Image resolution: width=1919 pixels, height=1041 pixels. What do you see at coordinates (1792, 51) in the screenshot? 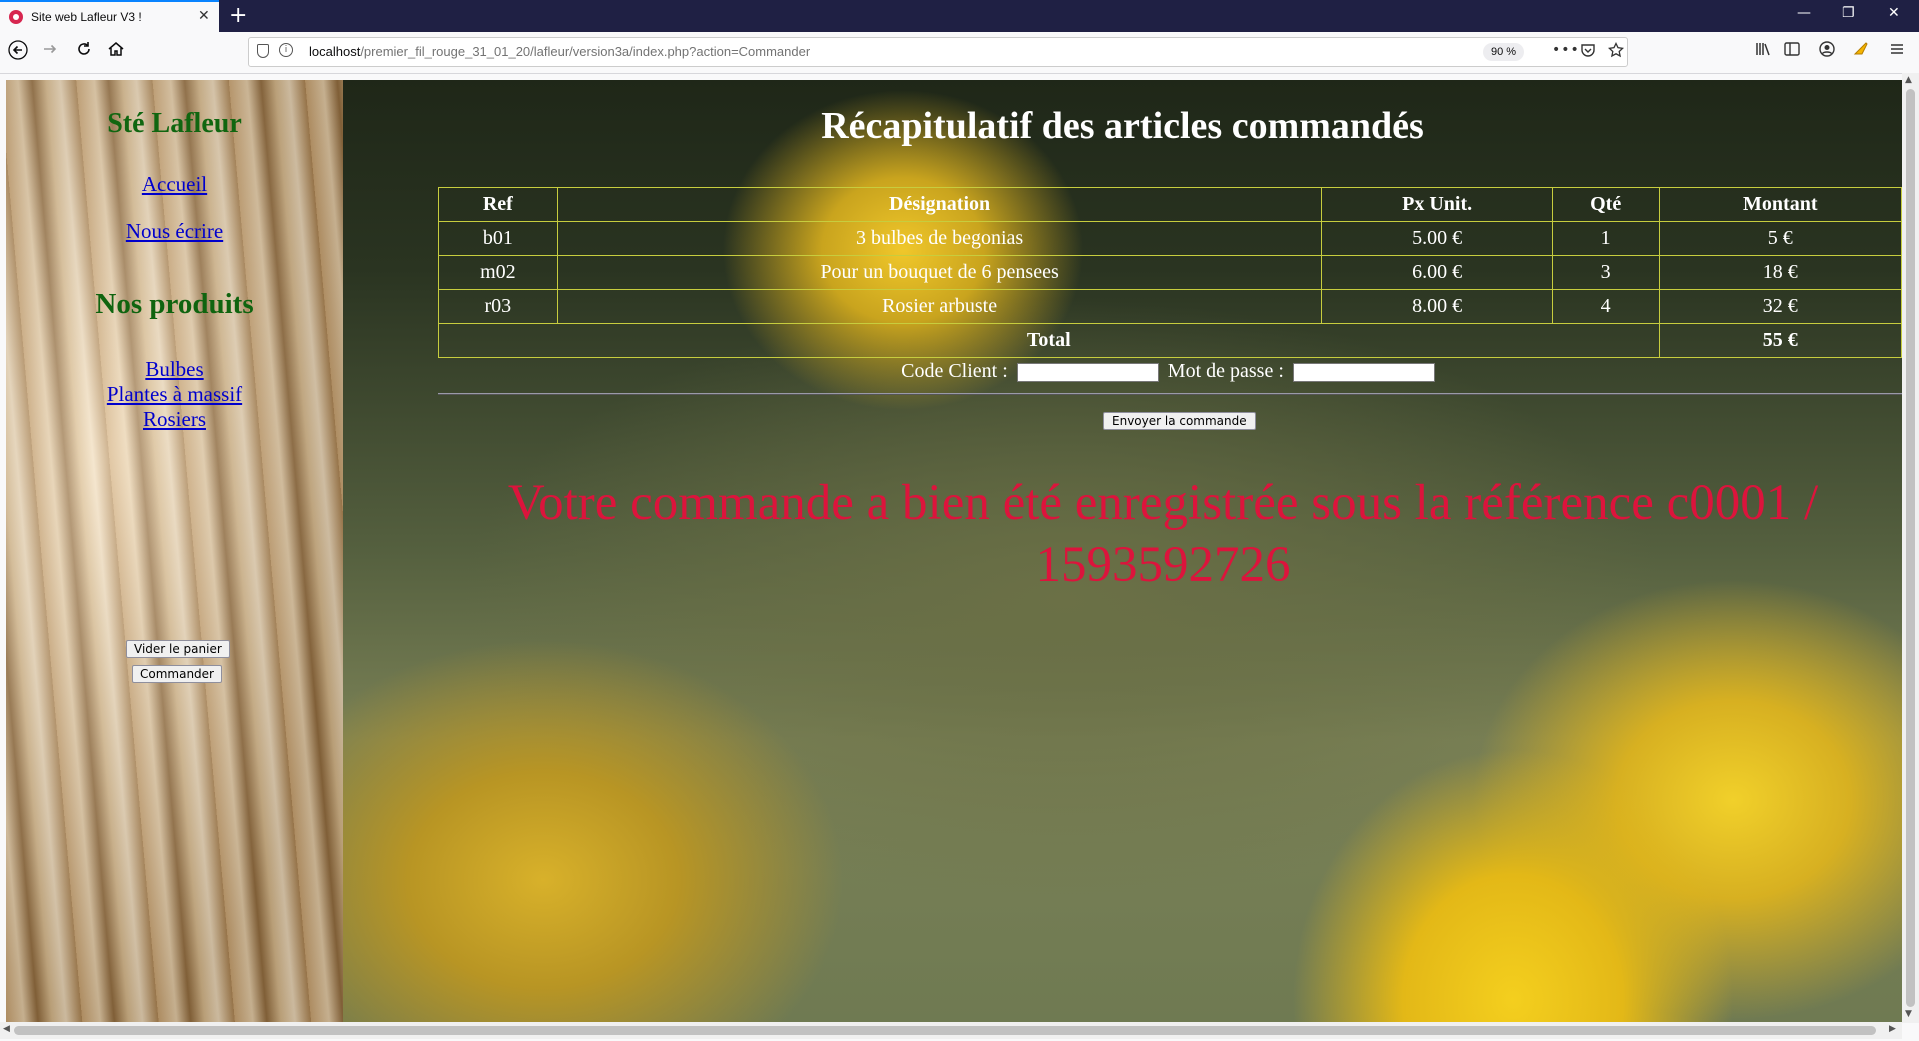
I see `sidebar-icon` at bounding box center [1792, 51].